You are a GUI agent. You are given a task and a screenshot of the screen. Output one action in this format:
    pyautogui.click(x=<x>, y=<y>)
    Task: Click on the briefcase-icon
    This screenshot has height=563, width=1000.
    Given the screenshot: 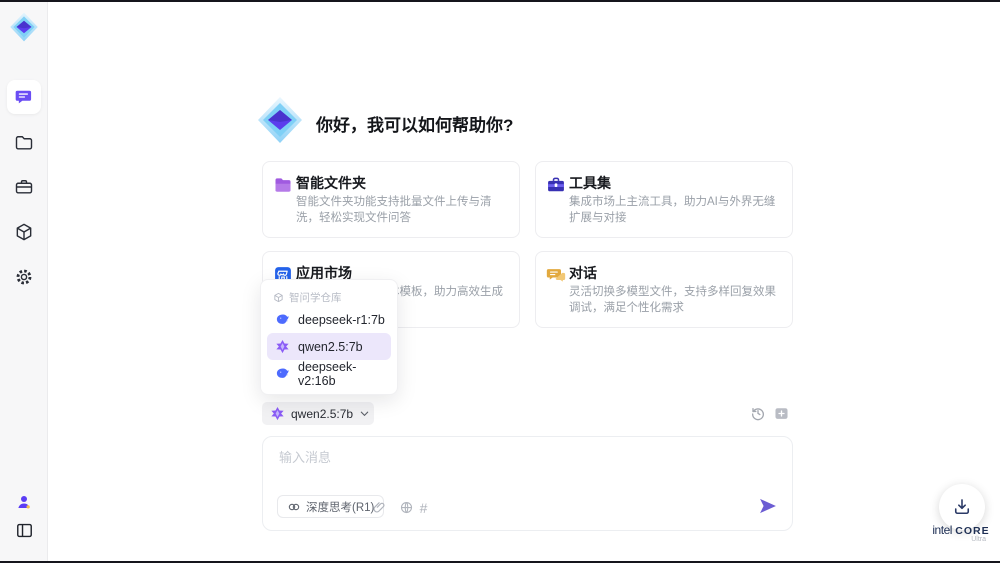 What is the action you would take?
    pyautogui.click(x=24, y=187)
    